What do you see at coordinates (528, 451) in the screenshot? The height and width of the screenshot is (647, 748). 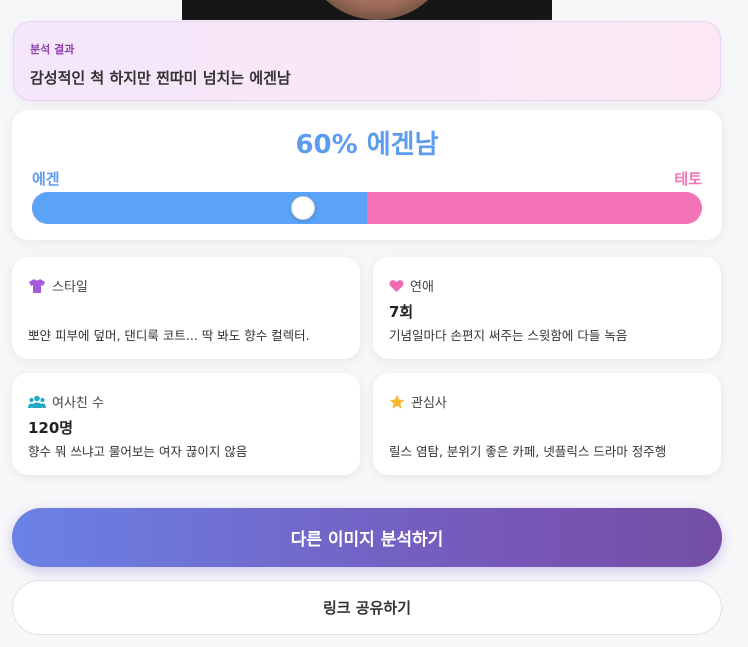 I see `interests-card-desc: 릴스 염탐, 분위기 좋은 카페, 넷플릭스 드라마 정주행` at bounding box center [528, 451].